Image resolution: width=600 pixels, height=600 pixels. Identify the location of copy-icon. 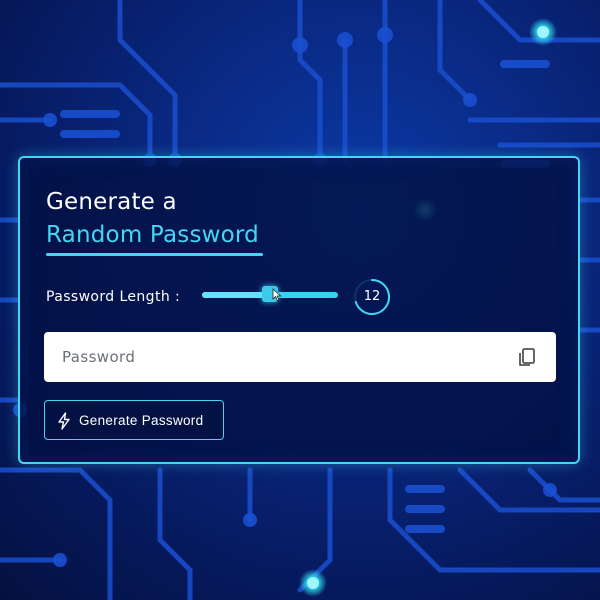
(527, 357).